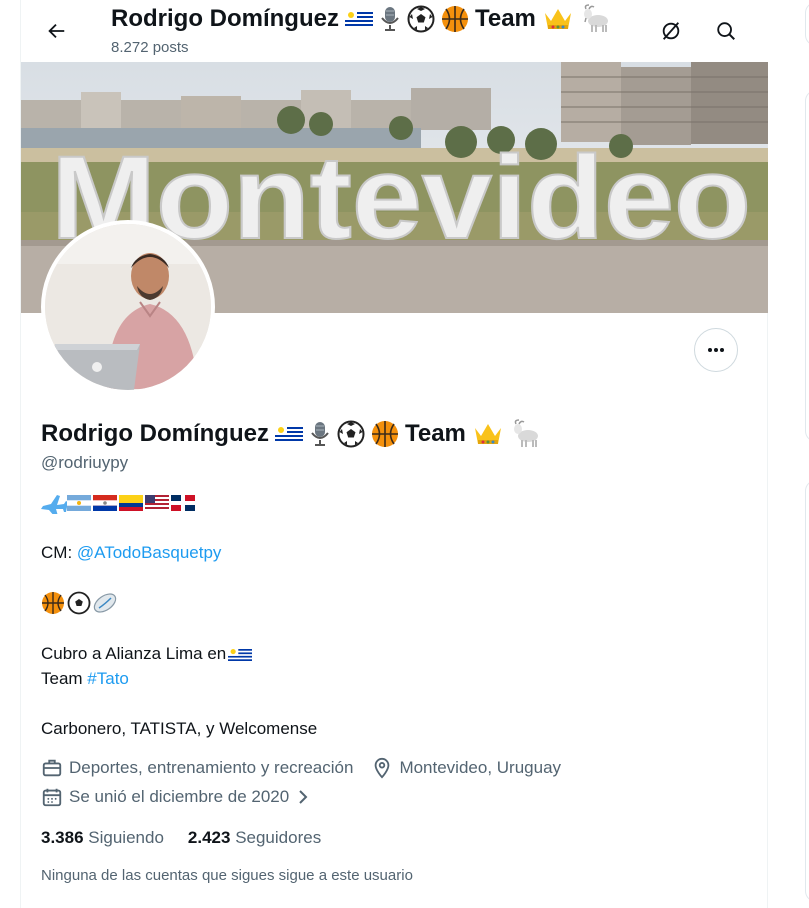 This screenshot has height=908, width=809. Describe the element at coordinates (209, 837) in the screenshot. I see `followers-count: 2.423` at that location.